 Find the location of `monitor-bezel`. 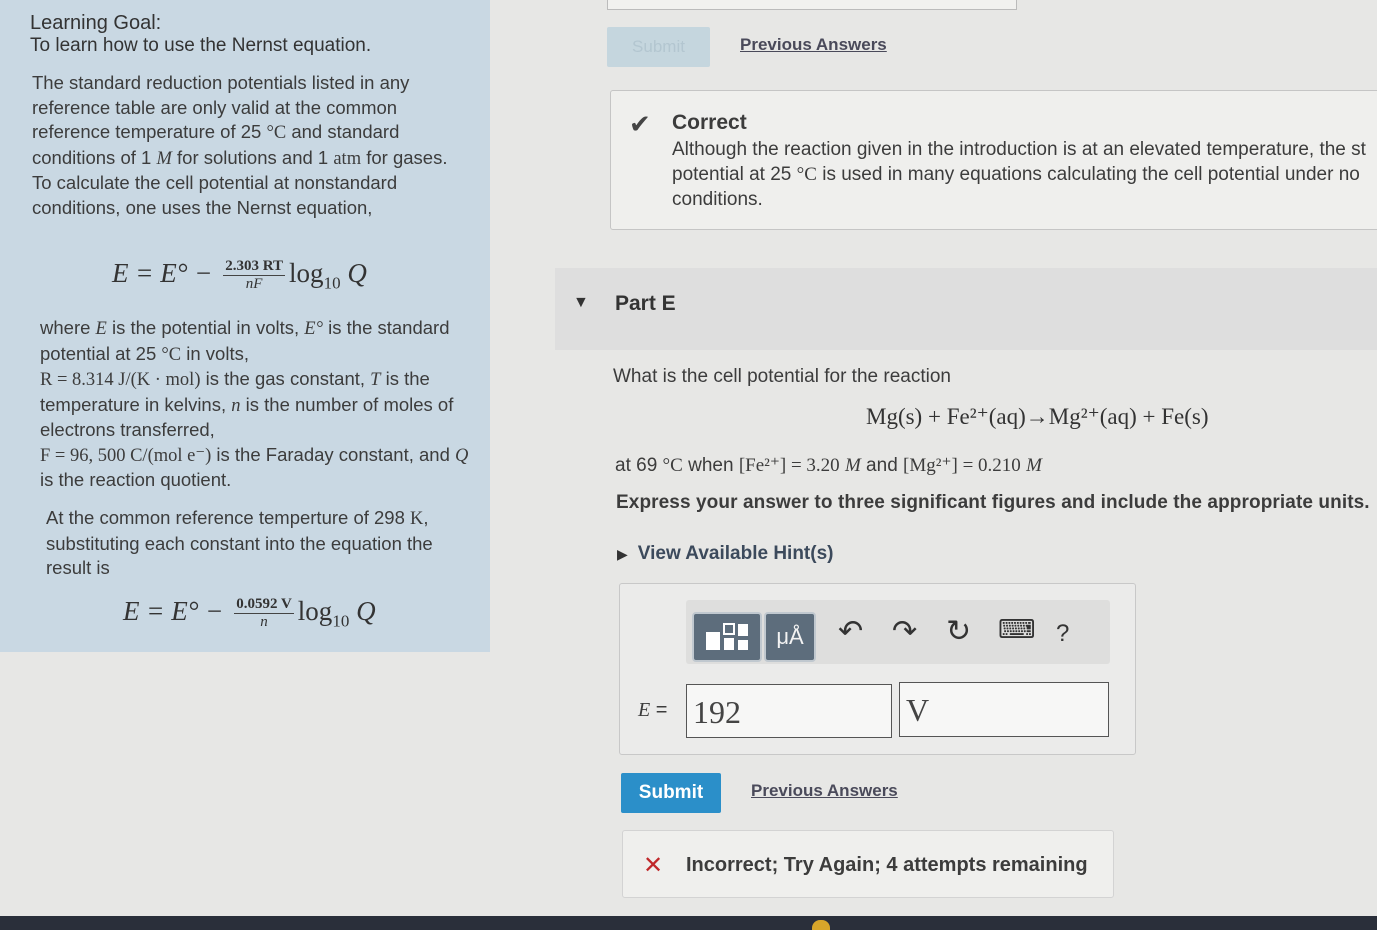

monitor-bezel is located at coordinates (688, 923).